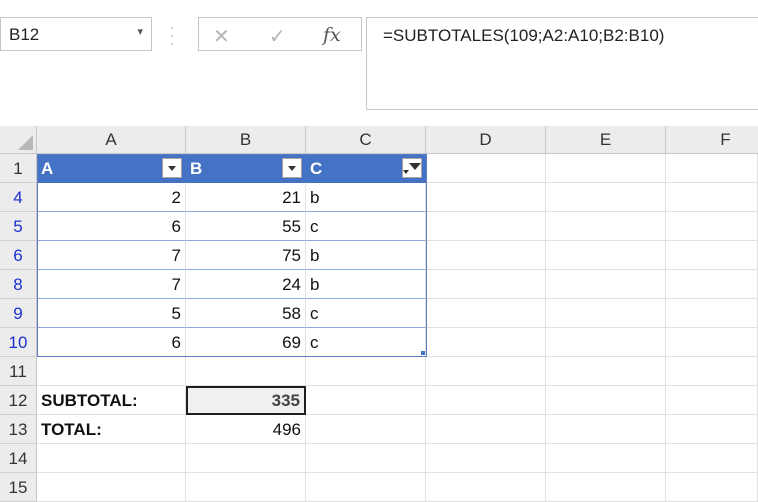 Image resolution: width=758 pixels, height=502 pixels. Describe the element at coordinates (18, 226) in the screenshot. I see `row-header-5: 5` at that location.